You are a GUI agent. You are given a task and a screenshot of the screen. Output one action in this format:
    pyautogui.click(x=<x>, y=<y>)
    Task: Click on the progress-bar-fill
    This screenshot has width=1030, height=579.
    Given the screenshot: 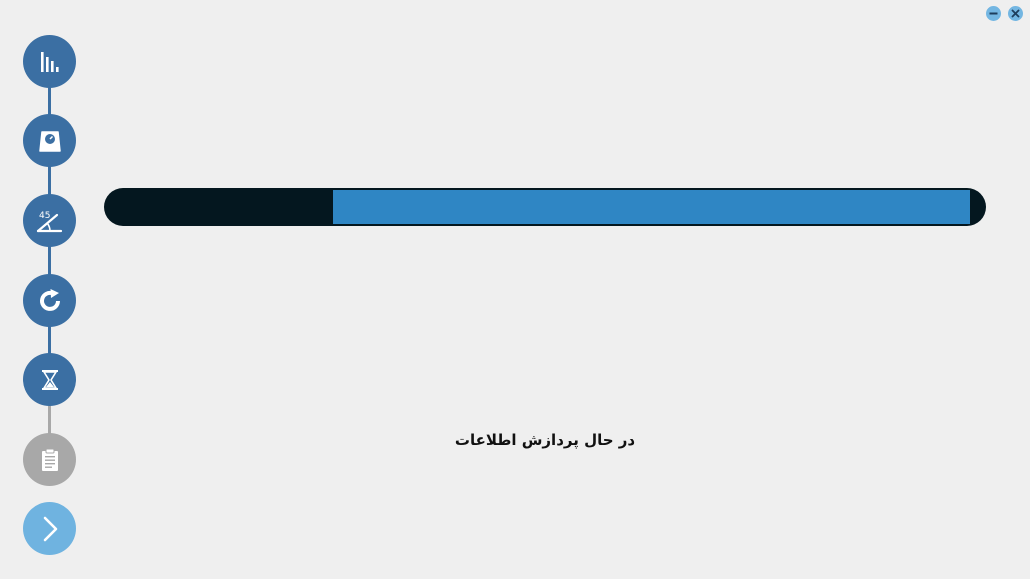 What is the action you would take?
    pyautogui.click(x=651, y=207)
    